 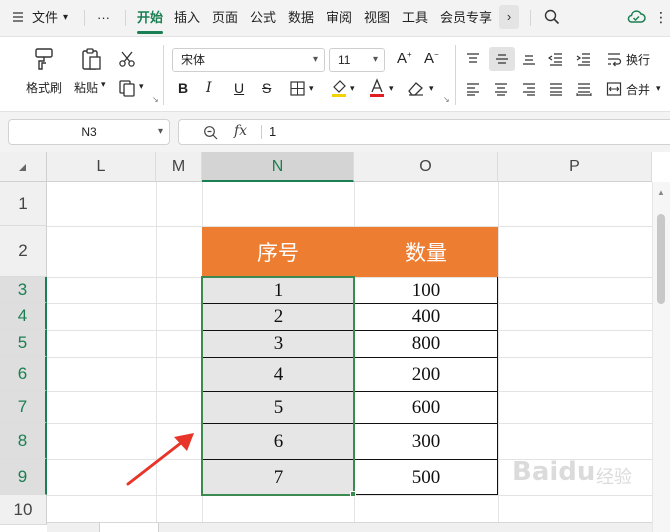 What do you see at coordinates (391, 88) in the screenshot?
I see `font-color-dropdown-icon: ▾` at bounding box center [391, 88].